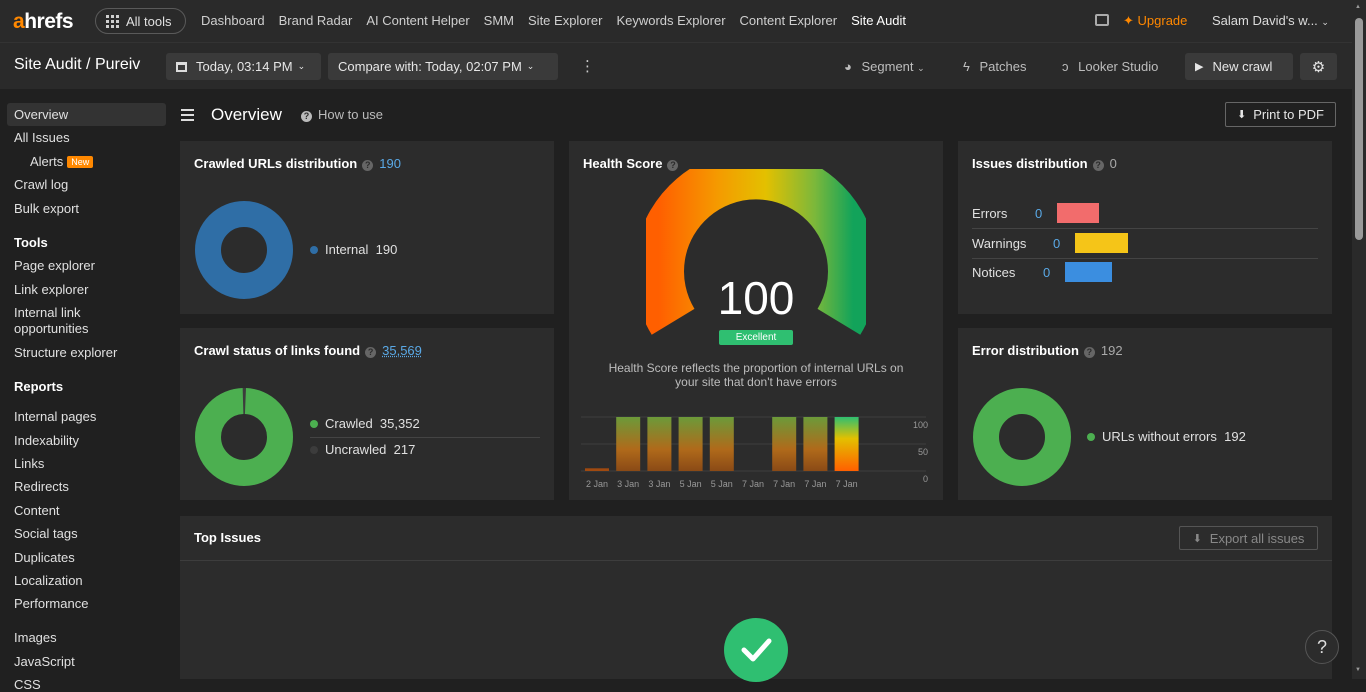 The width and height of the screenshot is (1366, 692). What do you see at coordinates (41, 184) in the screenshot?
I see `sidebar-item-crawl-log: Crawl log` at bounding box center [41, 184].